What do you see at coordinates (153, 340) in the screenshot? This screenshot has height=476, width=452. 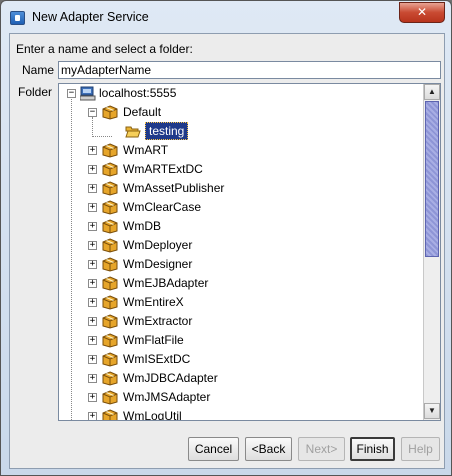 I see `tree-node-label: WmFlatFile` at bounding box center [153, 340].